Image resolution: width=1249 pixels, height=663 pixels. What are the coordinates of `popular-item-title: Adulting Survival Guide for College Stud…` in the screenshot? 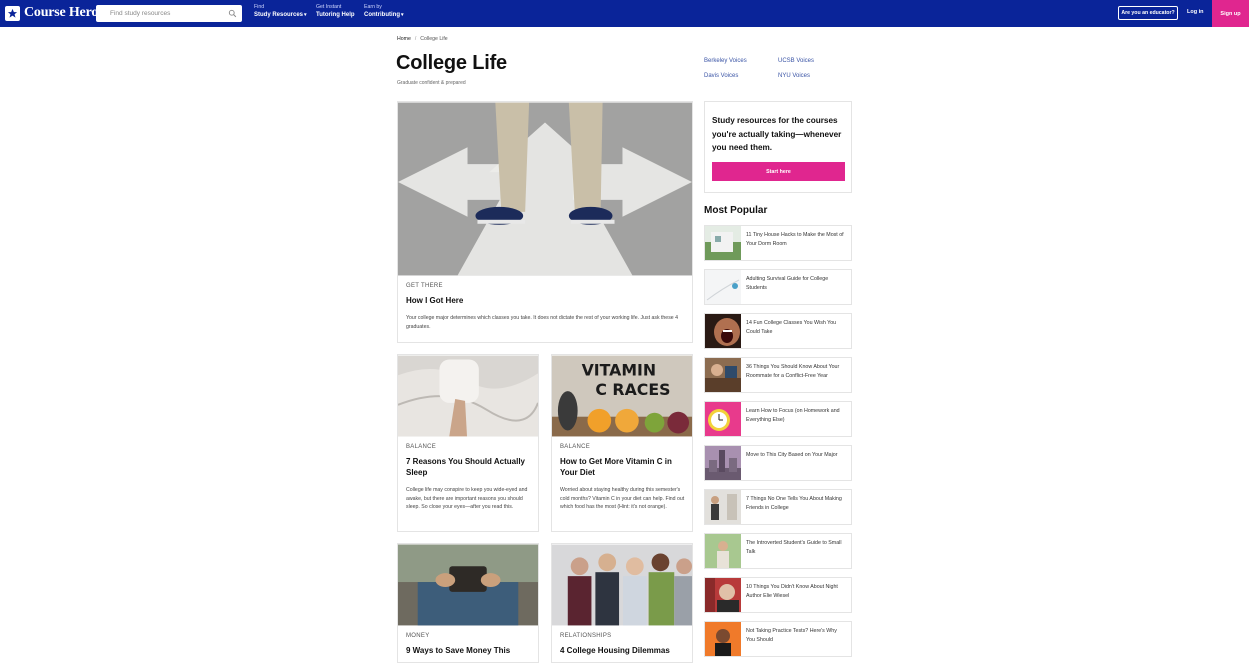 It's located at (787, 283).